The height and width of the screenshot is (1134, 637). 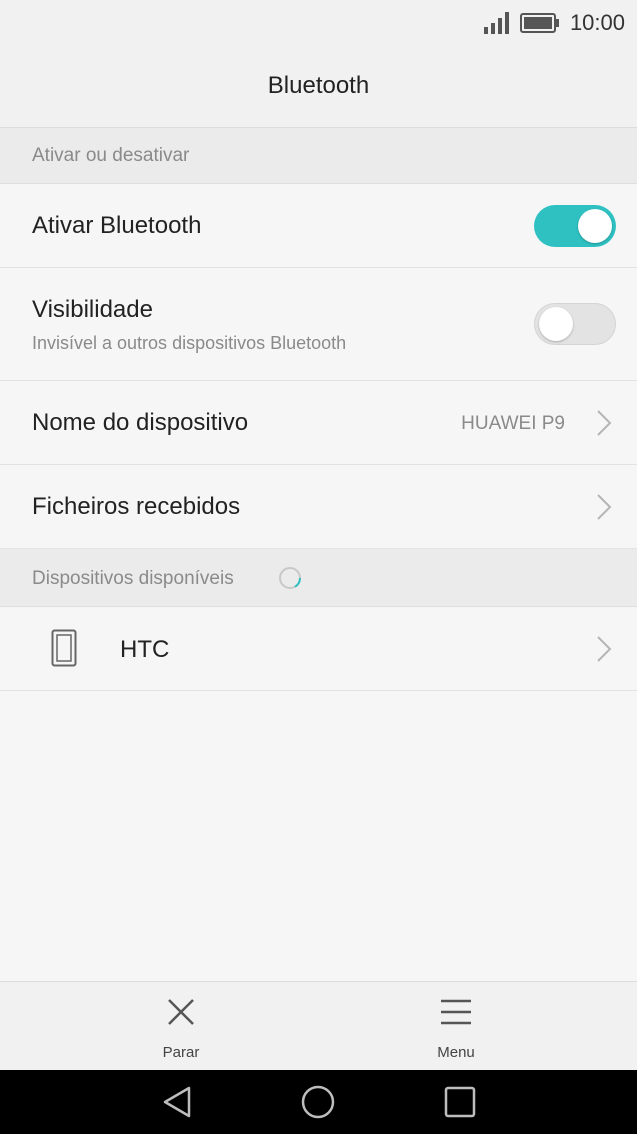 I want to click on navigation-bar, so click(x=318, y=1102).